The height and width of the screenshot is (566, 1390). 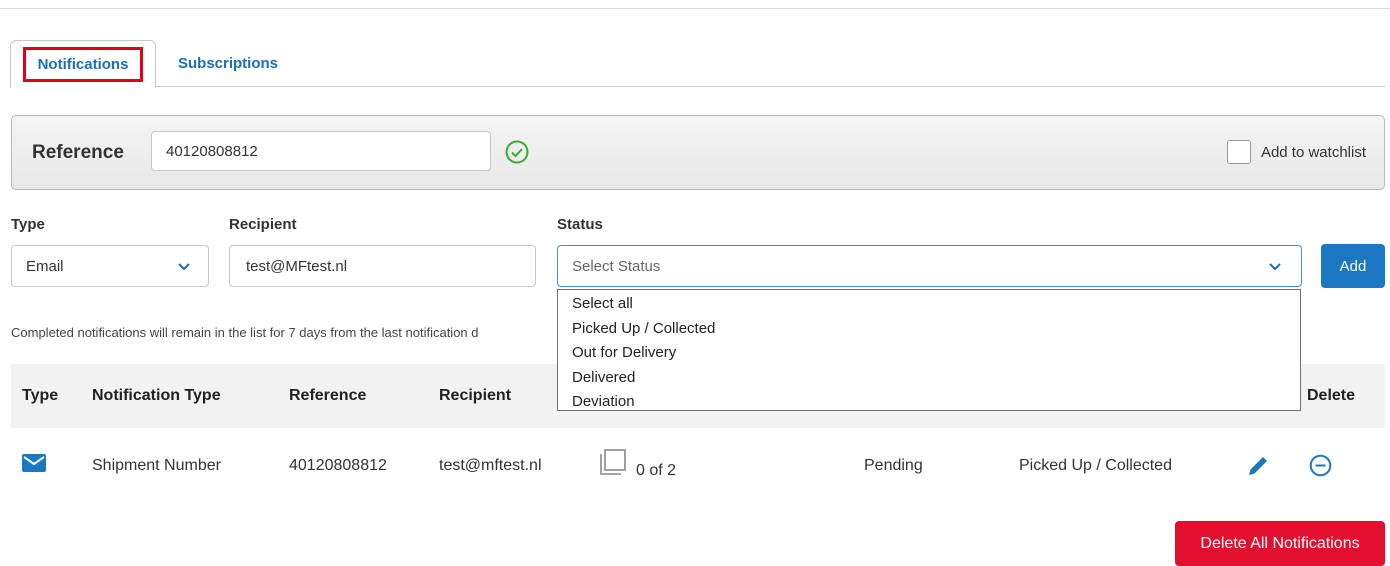 I want to click on tab-notifications-label: Notifications, so click(x=83, y=64).